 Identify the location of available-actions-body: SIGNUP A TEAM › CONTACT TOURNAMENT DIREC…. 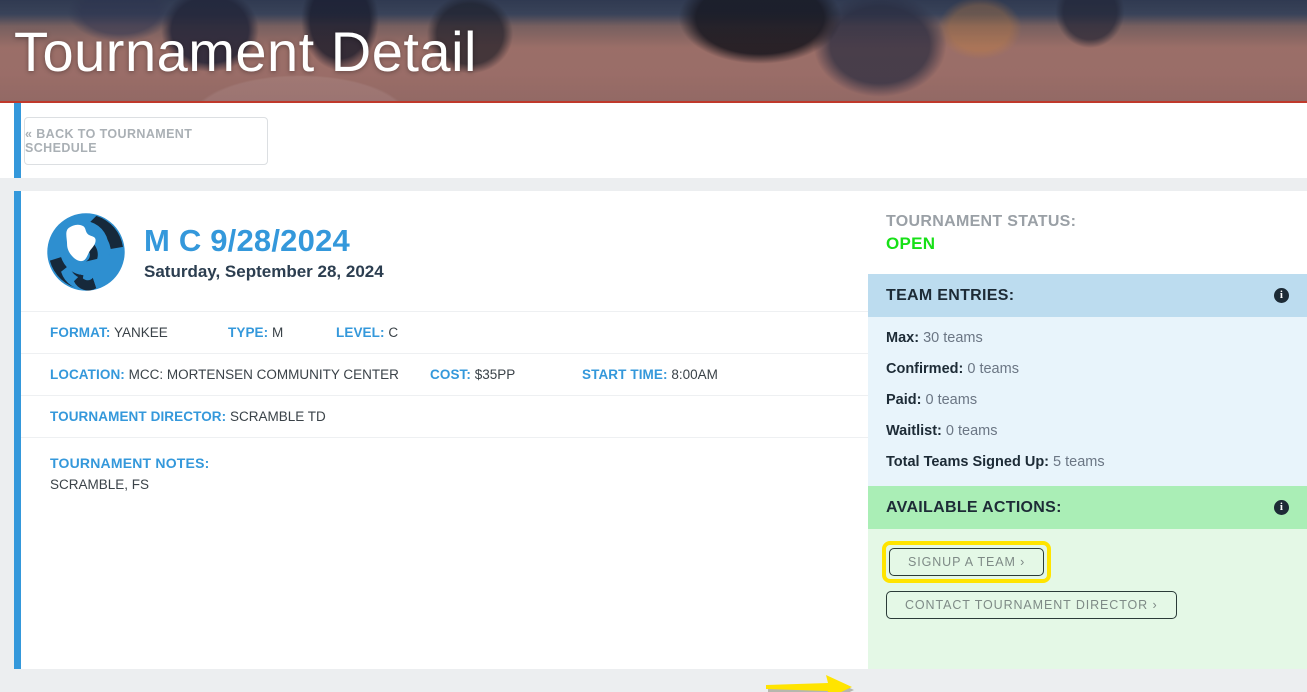
(1087, 599).